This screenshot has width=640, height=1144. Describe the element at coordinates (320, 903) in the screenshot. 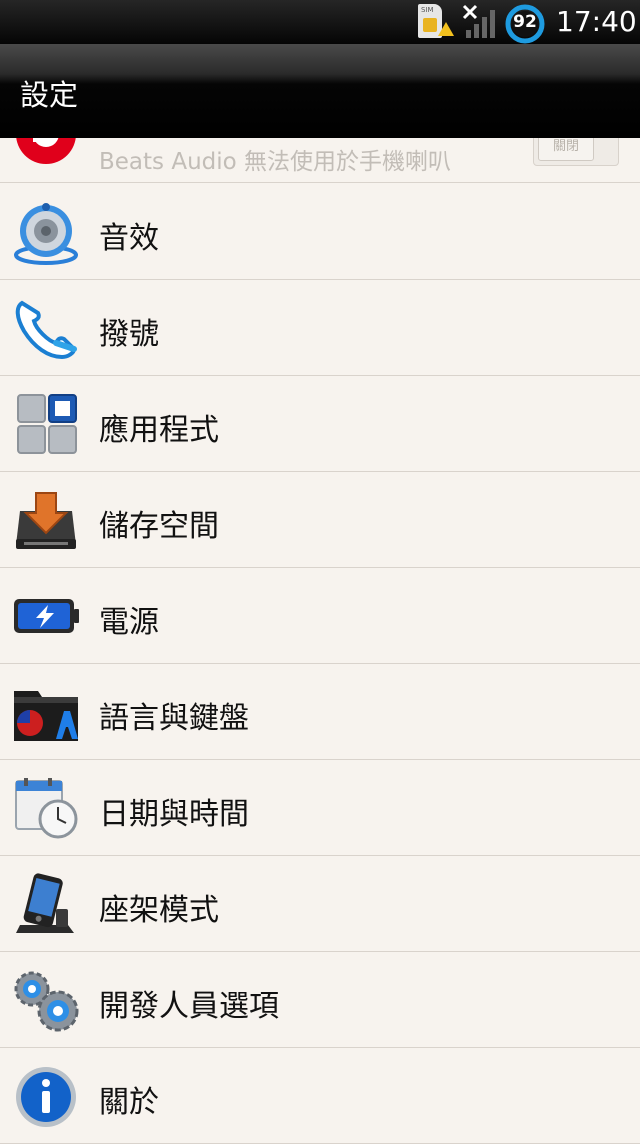

I see `settings-item-dock: 座架模式` at that location.